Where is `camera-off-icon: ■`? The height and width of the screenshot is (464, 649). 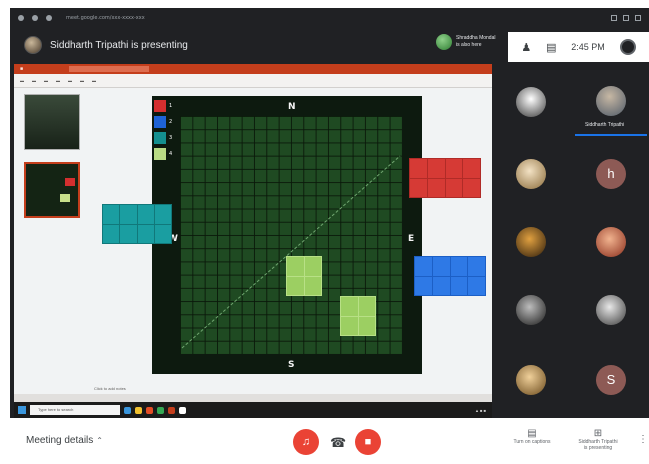
camera-off-icon: ■ is located at coordinates (368, 442).